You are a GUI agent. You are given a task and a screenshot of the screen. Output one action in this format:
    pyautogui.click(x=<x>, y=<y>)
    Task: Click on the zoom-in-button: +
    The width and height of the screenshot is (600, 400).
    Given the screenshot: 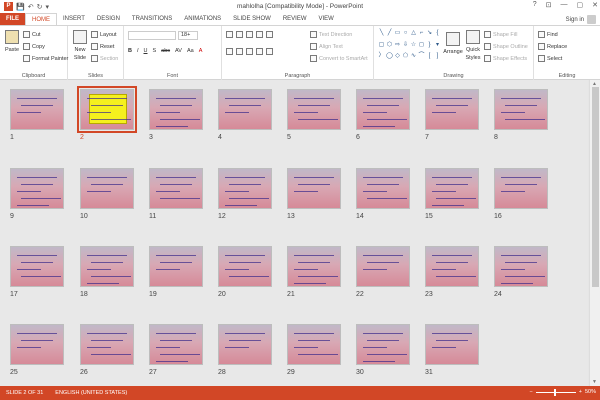 What is the action you would take?
    pyautogui.click(x=580, y=392)
    